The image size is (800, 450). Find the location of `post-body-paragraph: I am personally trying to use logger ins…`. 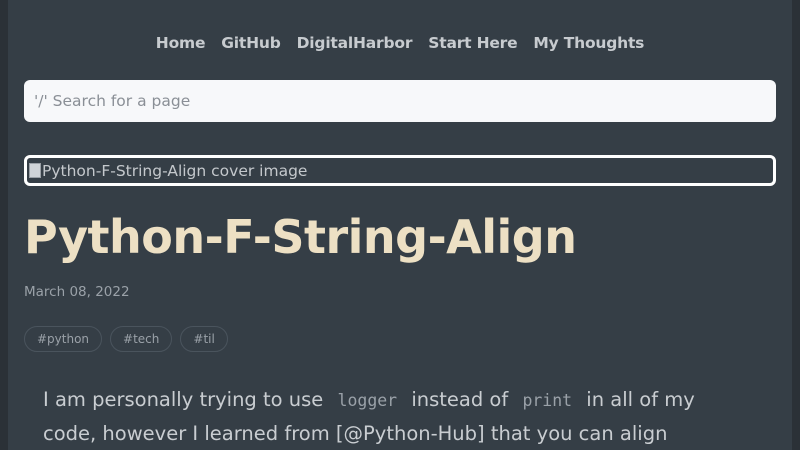

post-body-paragraph: I am personally trying to use logger ins… is located at coordinates (393, 416).